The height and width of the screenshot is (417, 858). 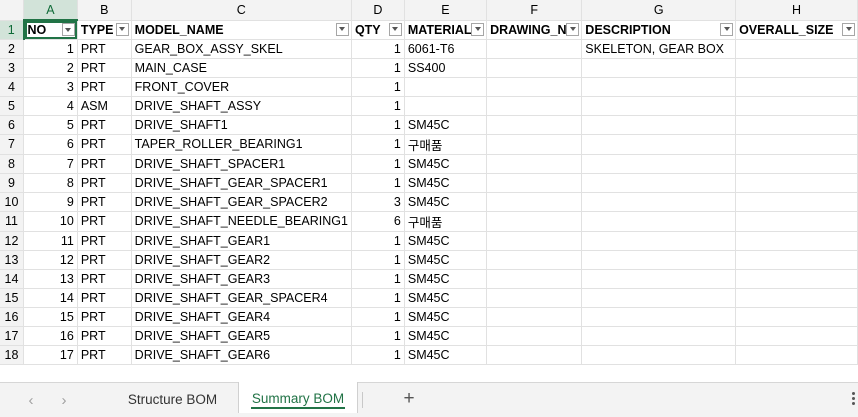 I want to click on column-header-f: F, so click(x=534, y=10).